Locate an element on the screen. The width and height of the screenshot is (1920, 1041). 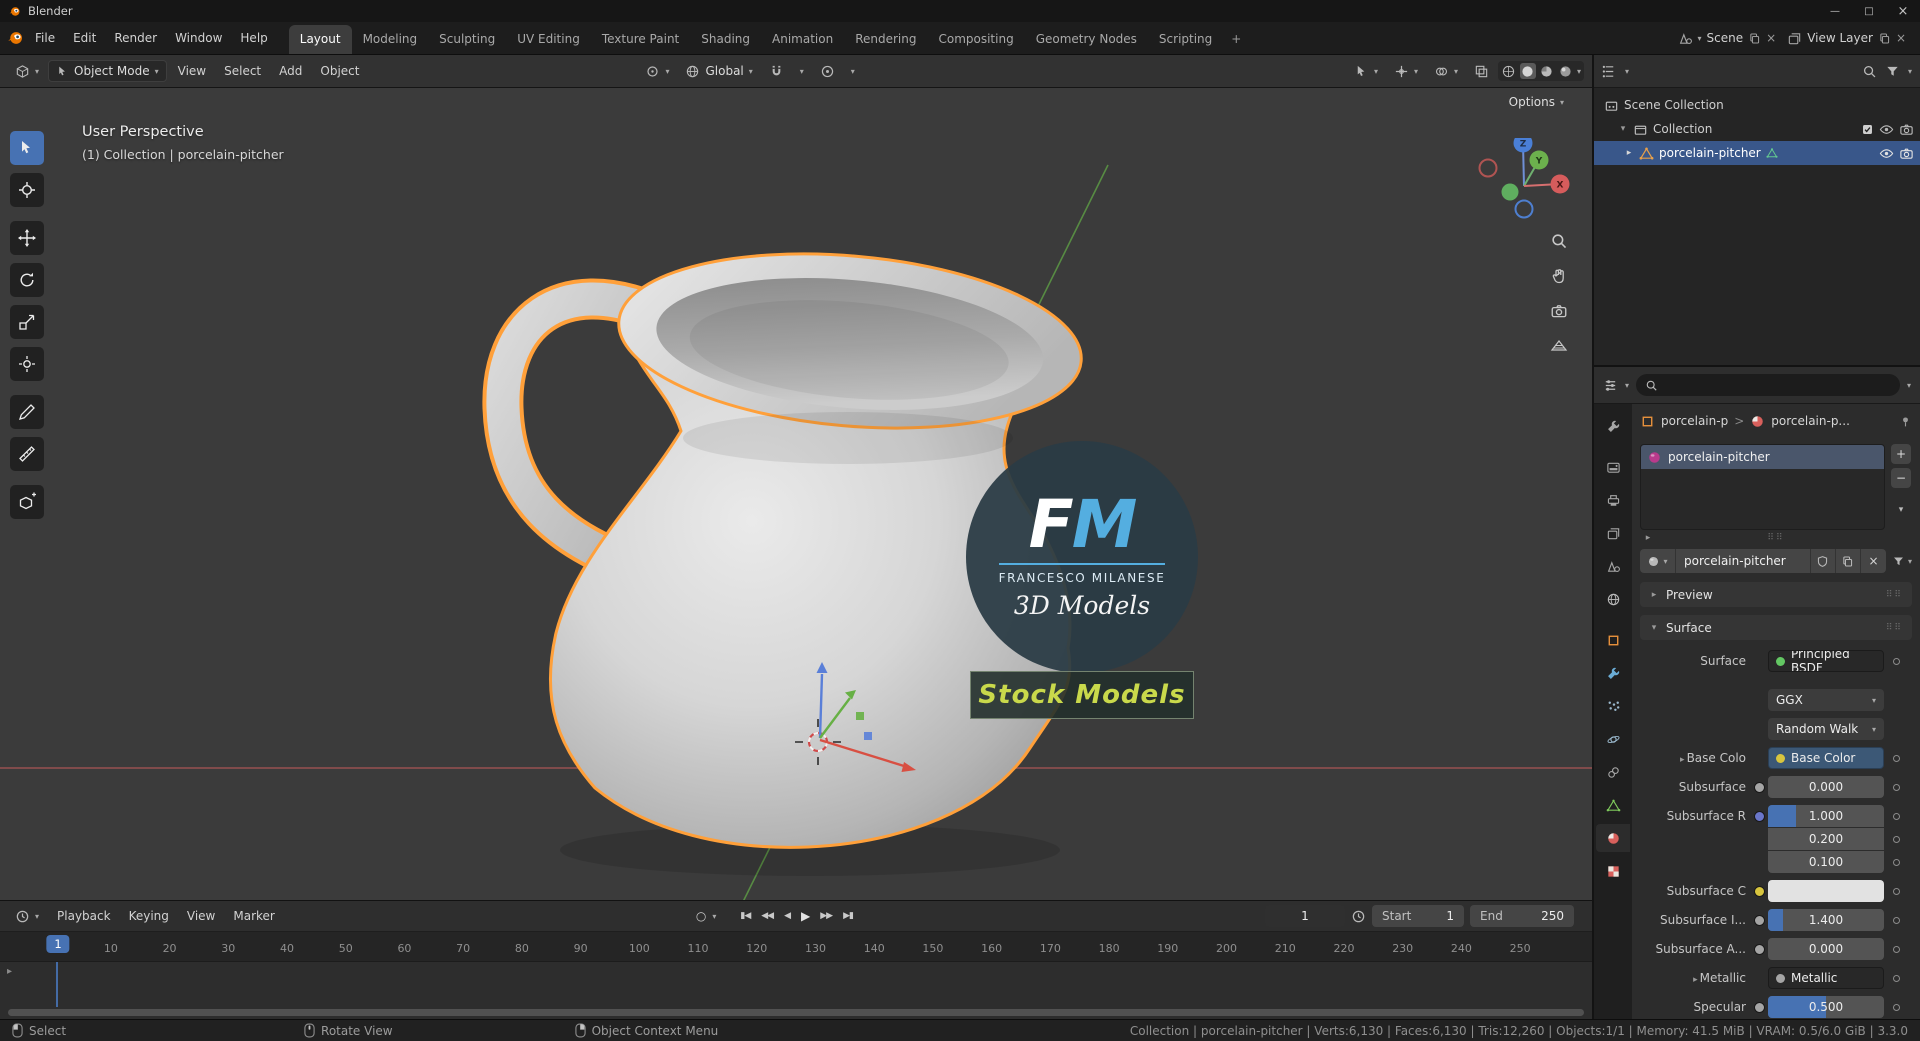
topbar-menu-item: Edit is located at coordinates (84, 38).